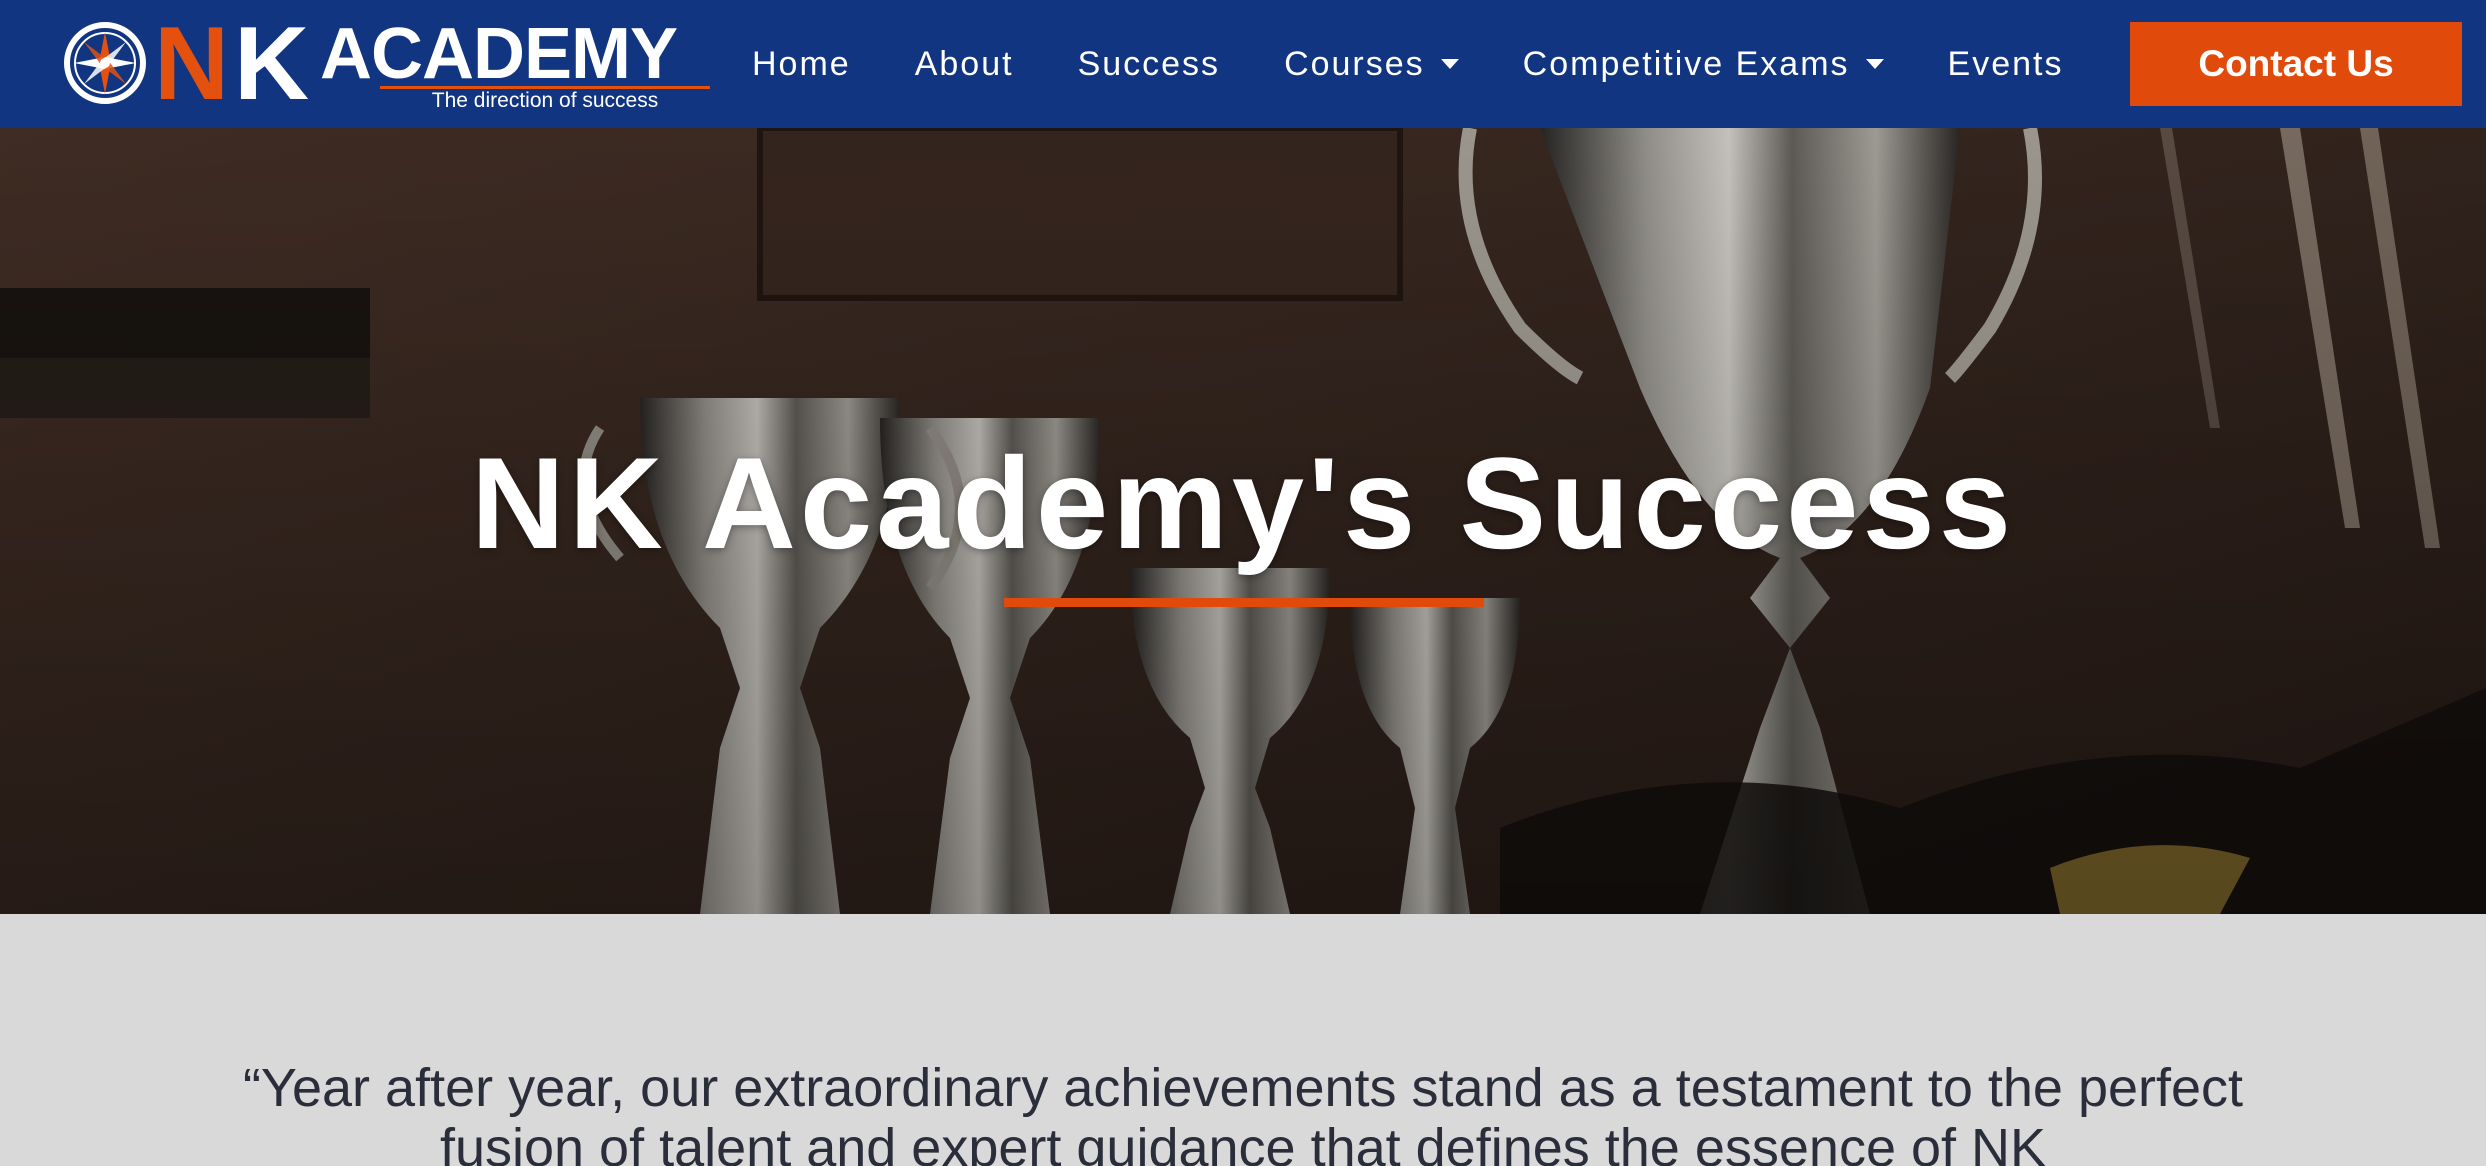  I want to click on nav-item-label: Events, so click(2005, 63).